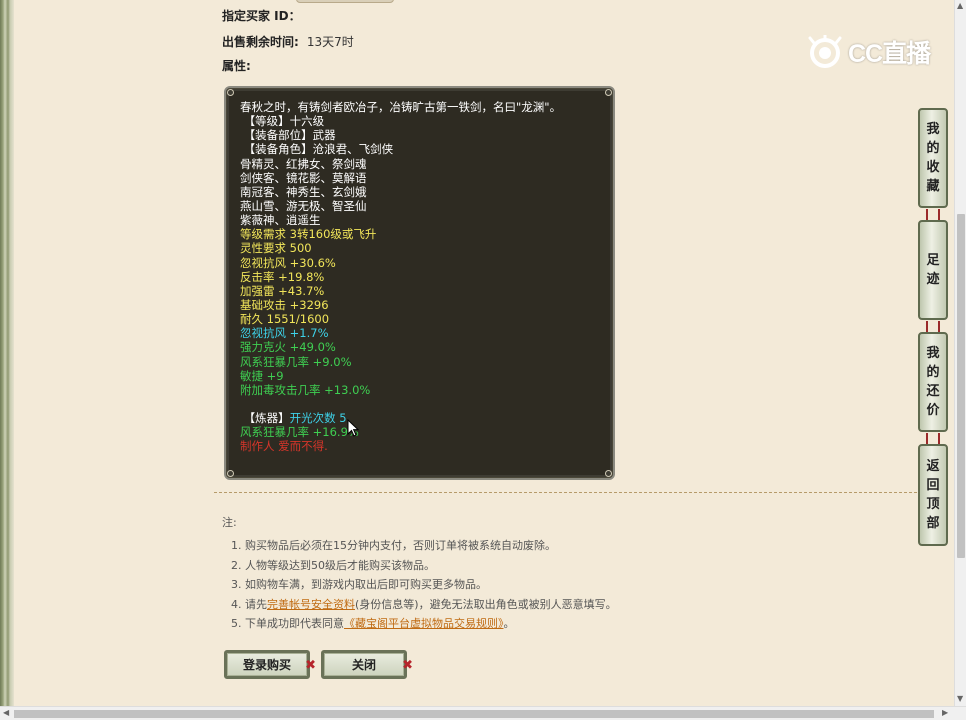  What do you see at coordinates (260, 42) in the screenshot?
I see `time-label: 出售剩余时间:` at bounding box center [260, 42].